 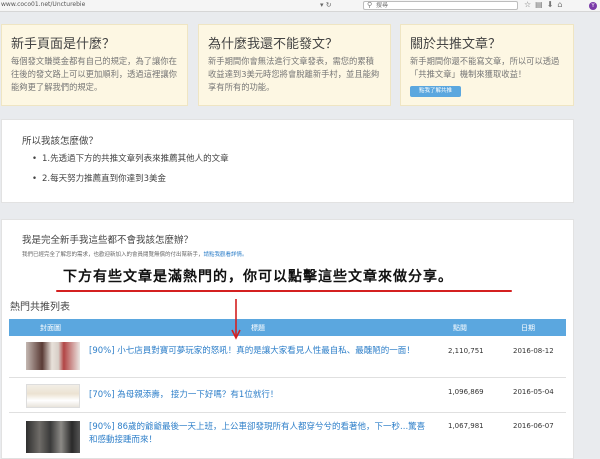 I want to click on card-title: 關於共推文章？, so click(x=456, y=44).